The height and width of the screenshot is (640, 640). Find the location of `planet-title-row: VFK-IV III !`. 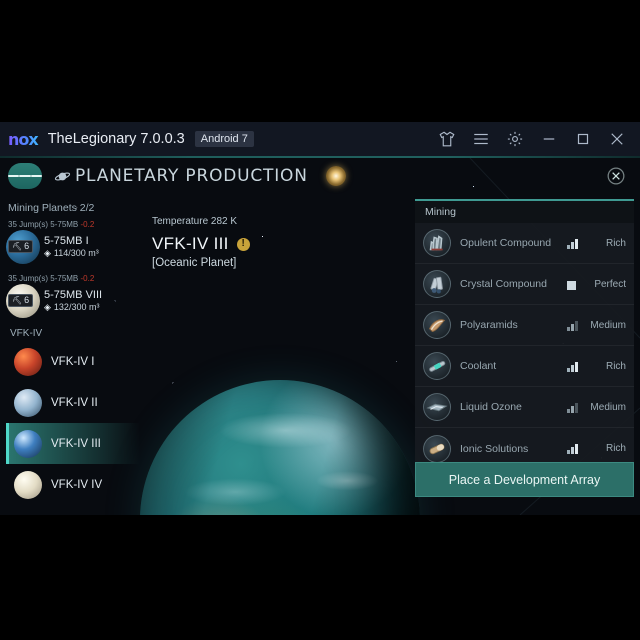

planet-title-row: VFK-IV III ! is located at coordinates (201, 244).